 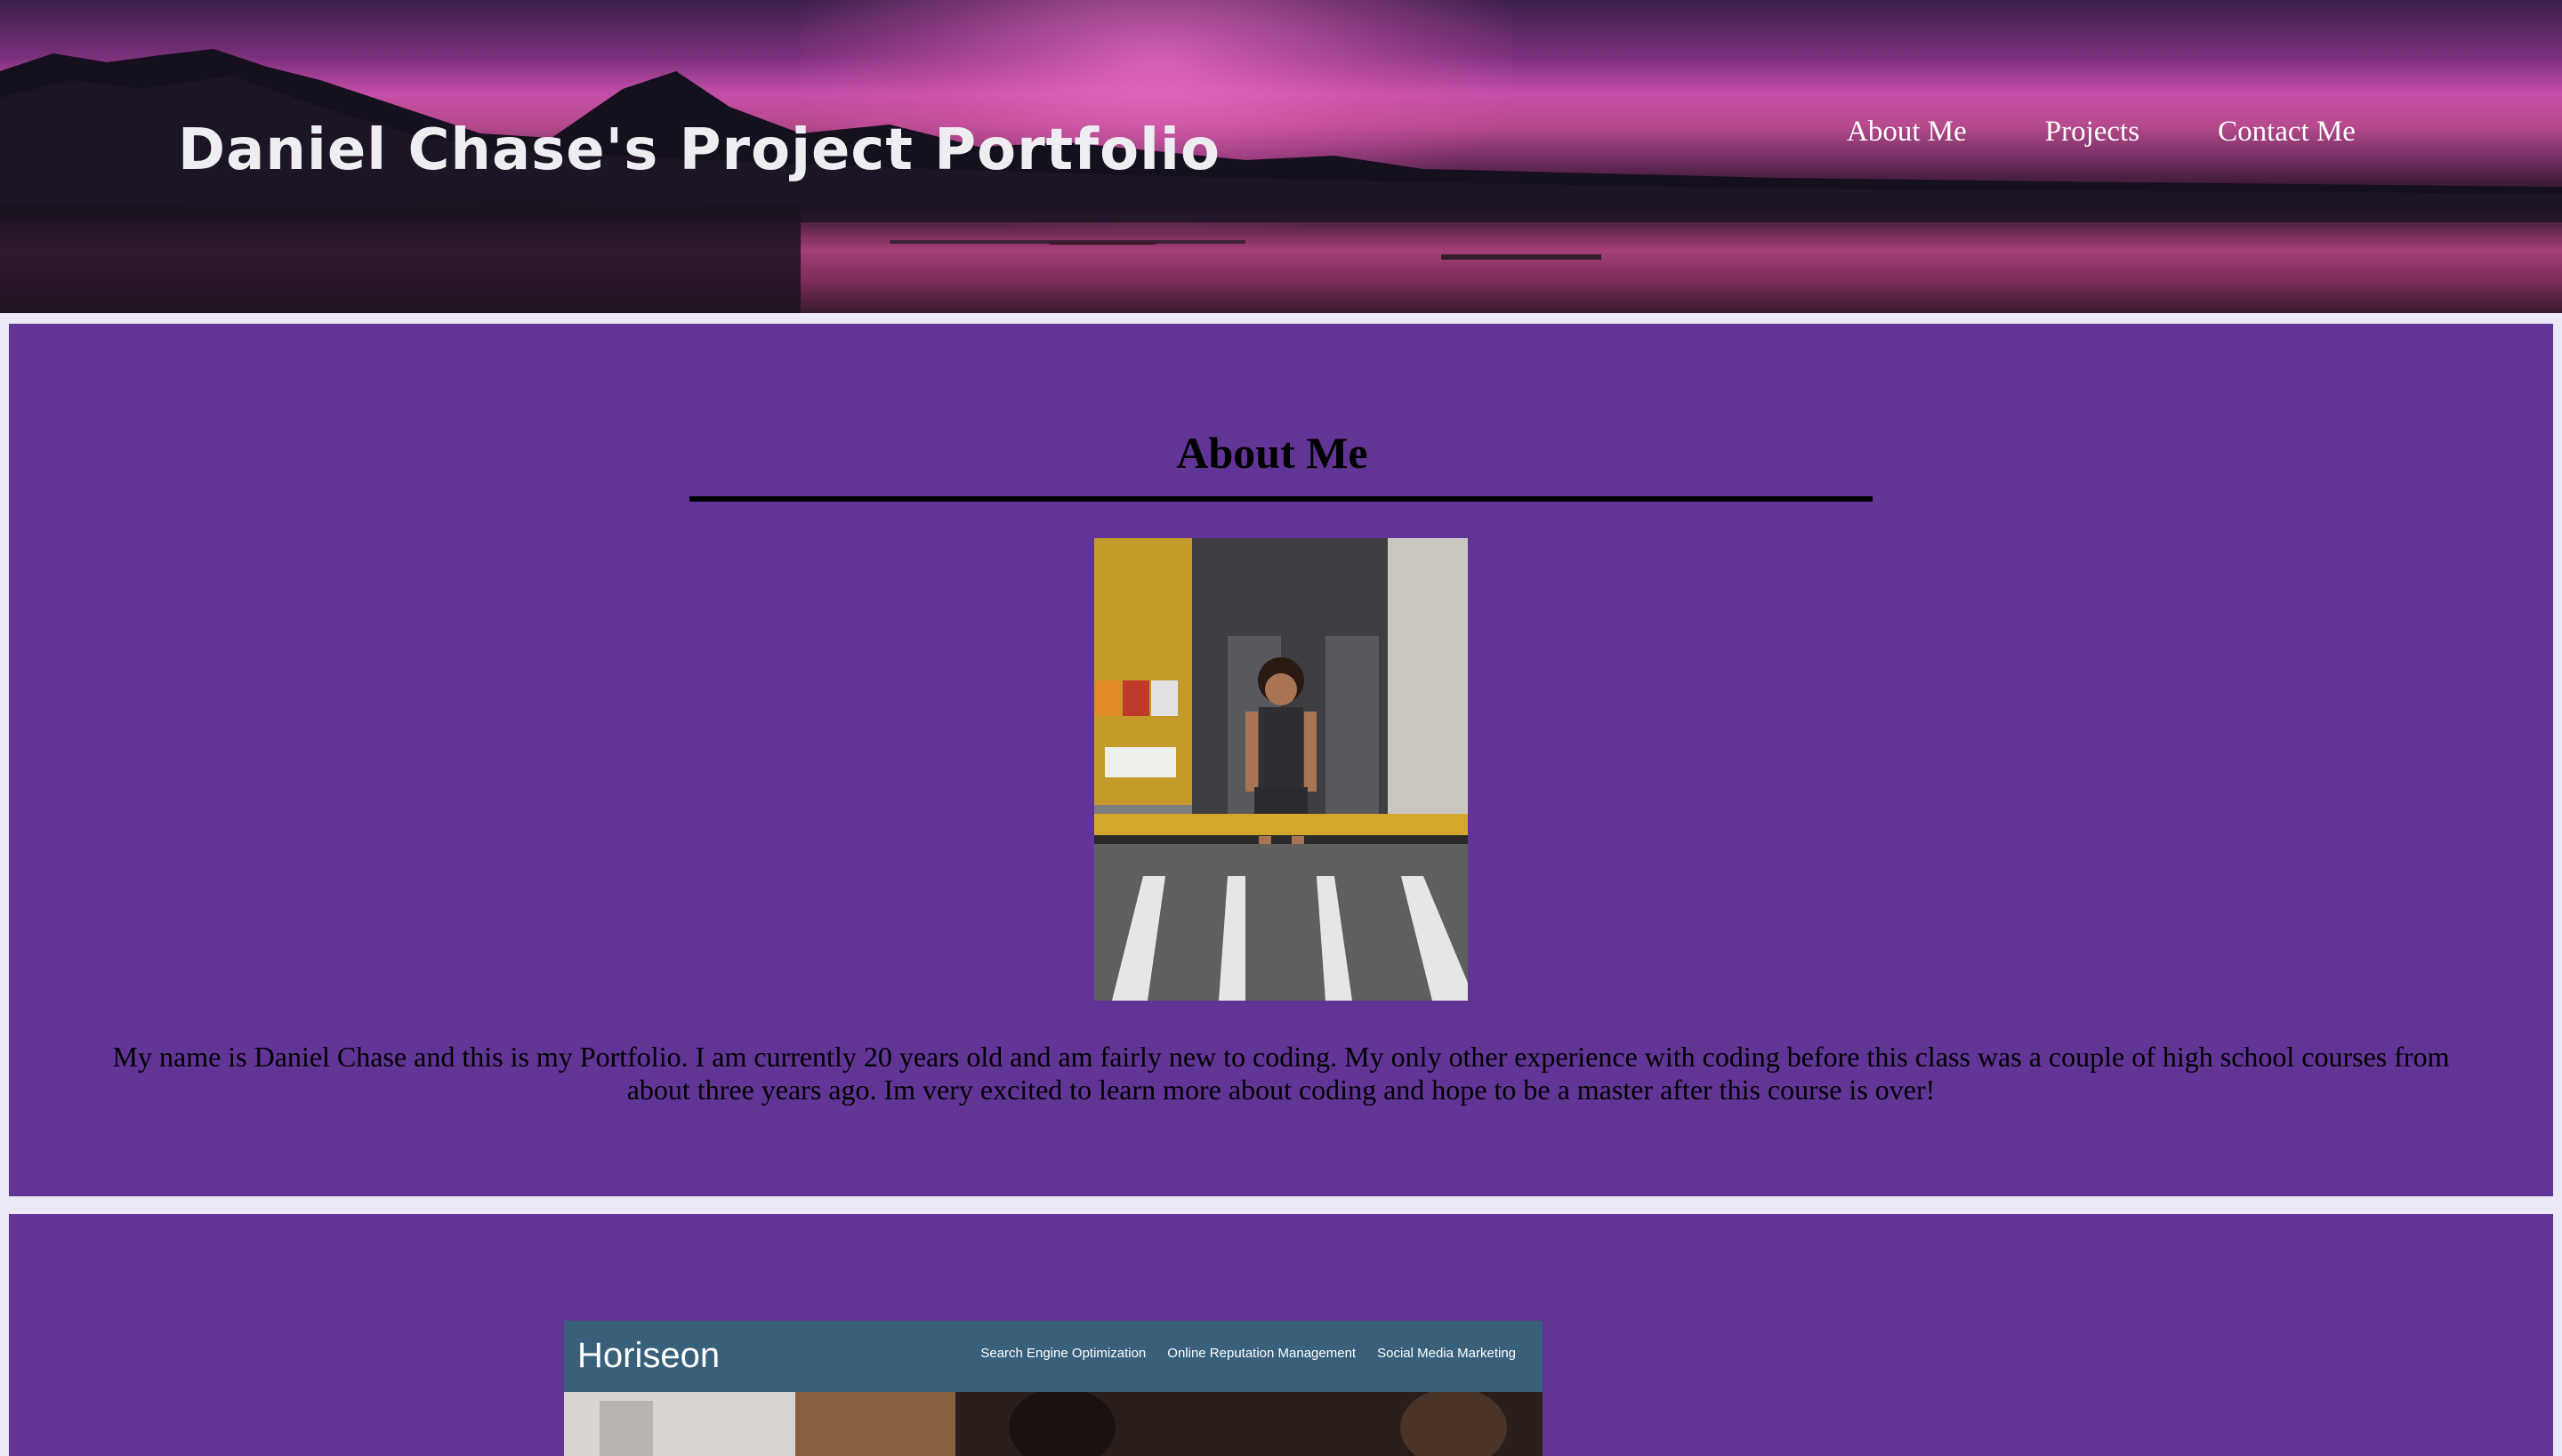 What do you see at coordinates (649, 1355) in the screenshot?
I see `project-logo: Horiseon` at bounding box center [649, 1355].